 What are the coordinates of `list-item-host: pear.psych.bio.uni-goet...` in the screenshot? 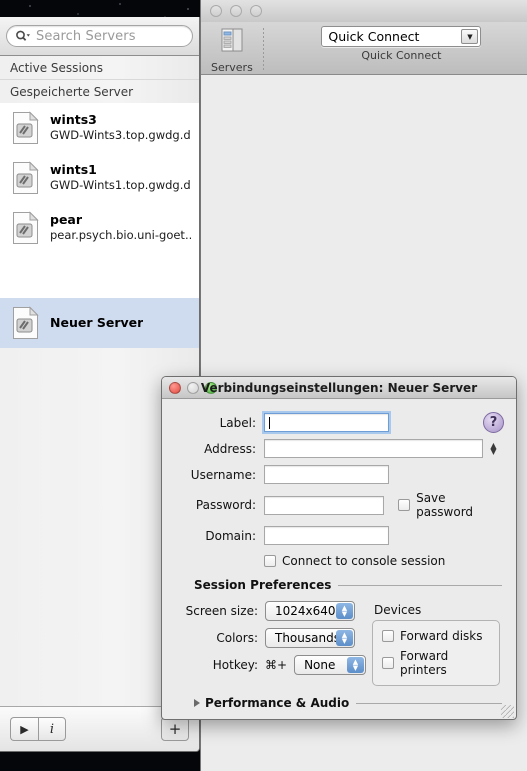 It's located at (120, 234).